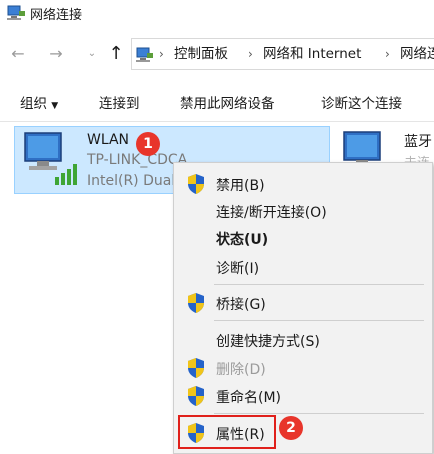  What do you see at coordinates (39, 102) in the screenshot?
I see `organize-menu: 组织 ▼` at bounding box center [39, 102].